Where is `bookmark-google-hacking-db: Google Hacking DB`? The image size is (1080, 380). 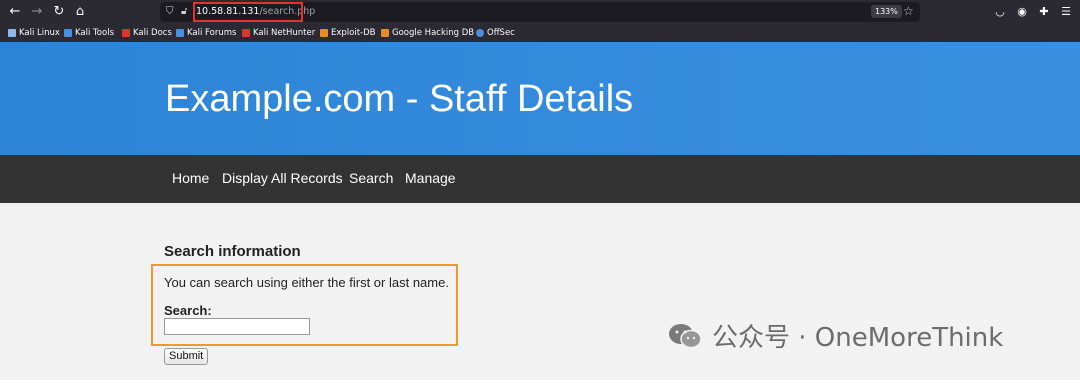 bookmark-google-hacking-db: Google Hacking DB is located at coordinates (427, 33).